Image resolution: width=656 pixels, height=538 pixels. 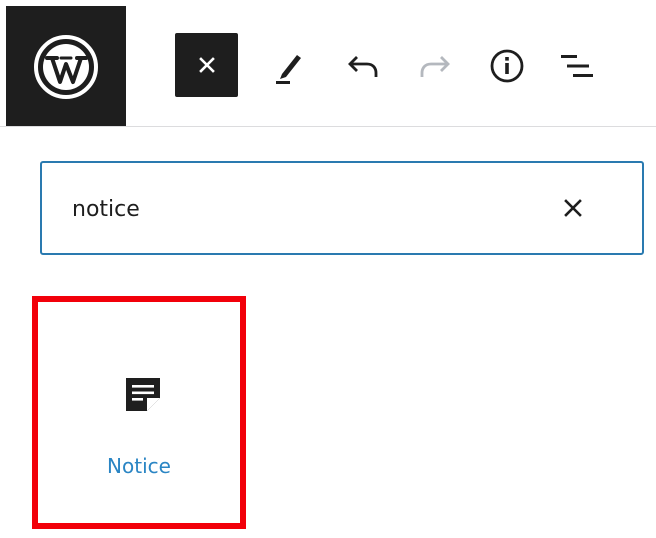 I want to click on wordpress-logo-icon, so click(x=66, y=66).